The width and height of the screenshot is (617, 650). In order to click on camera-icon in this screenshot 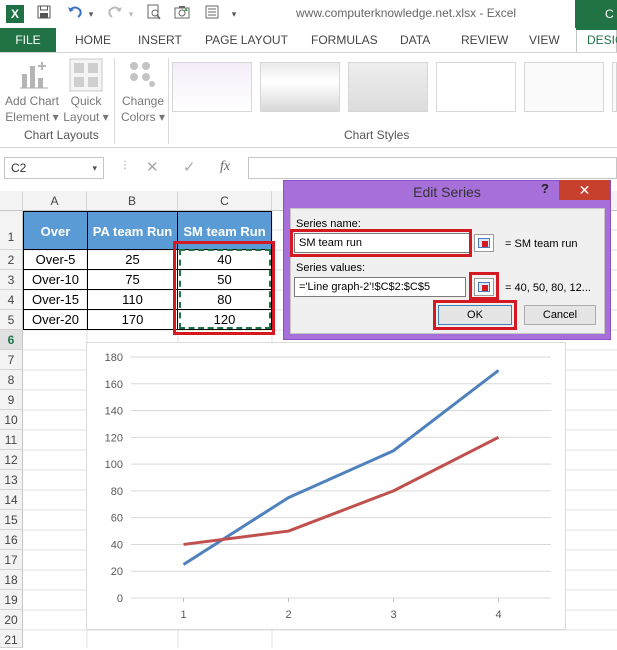, I will do `click(182, 14)`.